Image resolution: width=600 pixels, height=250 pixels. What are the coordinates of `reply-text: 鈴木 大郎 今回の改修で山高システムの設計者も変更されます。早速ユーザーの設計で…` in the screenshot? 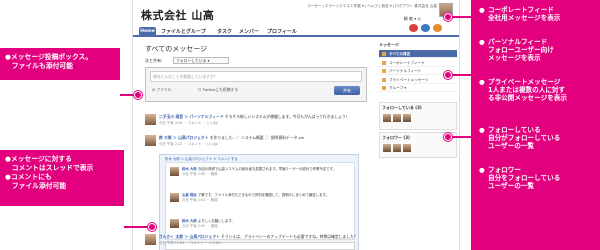 It's located at (267, 171).